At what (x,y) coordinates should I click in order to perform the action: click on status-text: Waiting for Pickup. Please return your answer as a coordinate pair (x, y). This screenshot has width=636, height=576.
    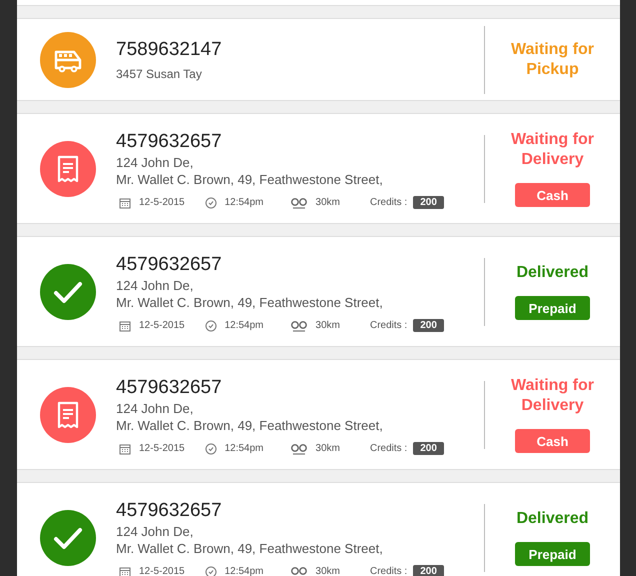
    Looking at the image, I should click on (552, 60).